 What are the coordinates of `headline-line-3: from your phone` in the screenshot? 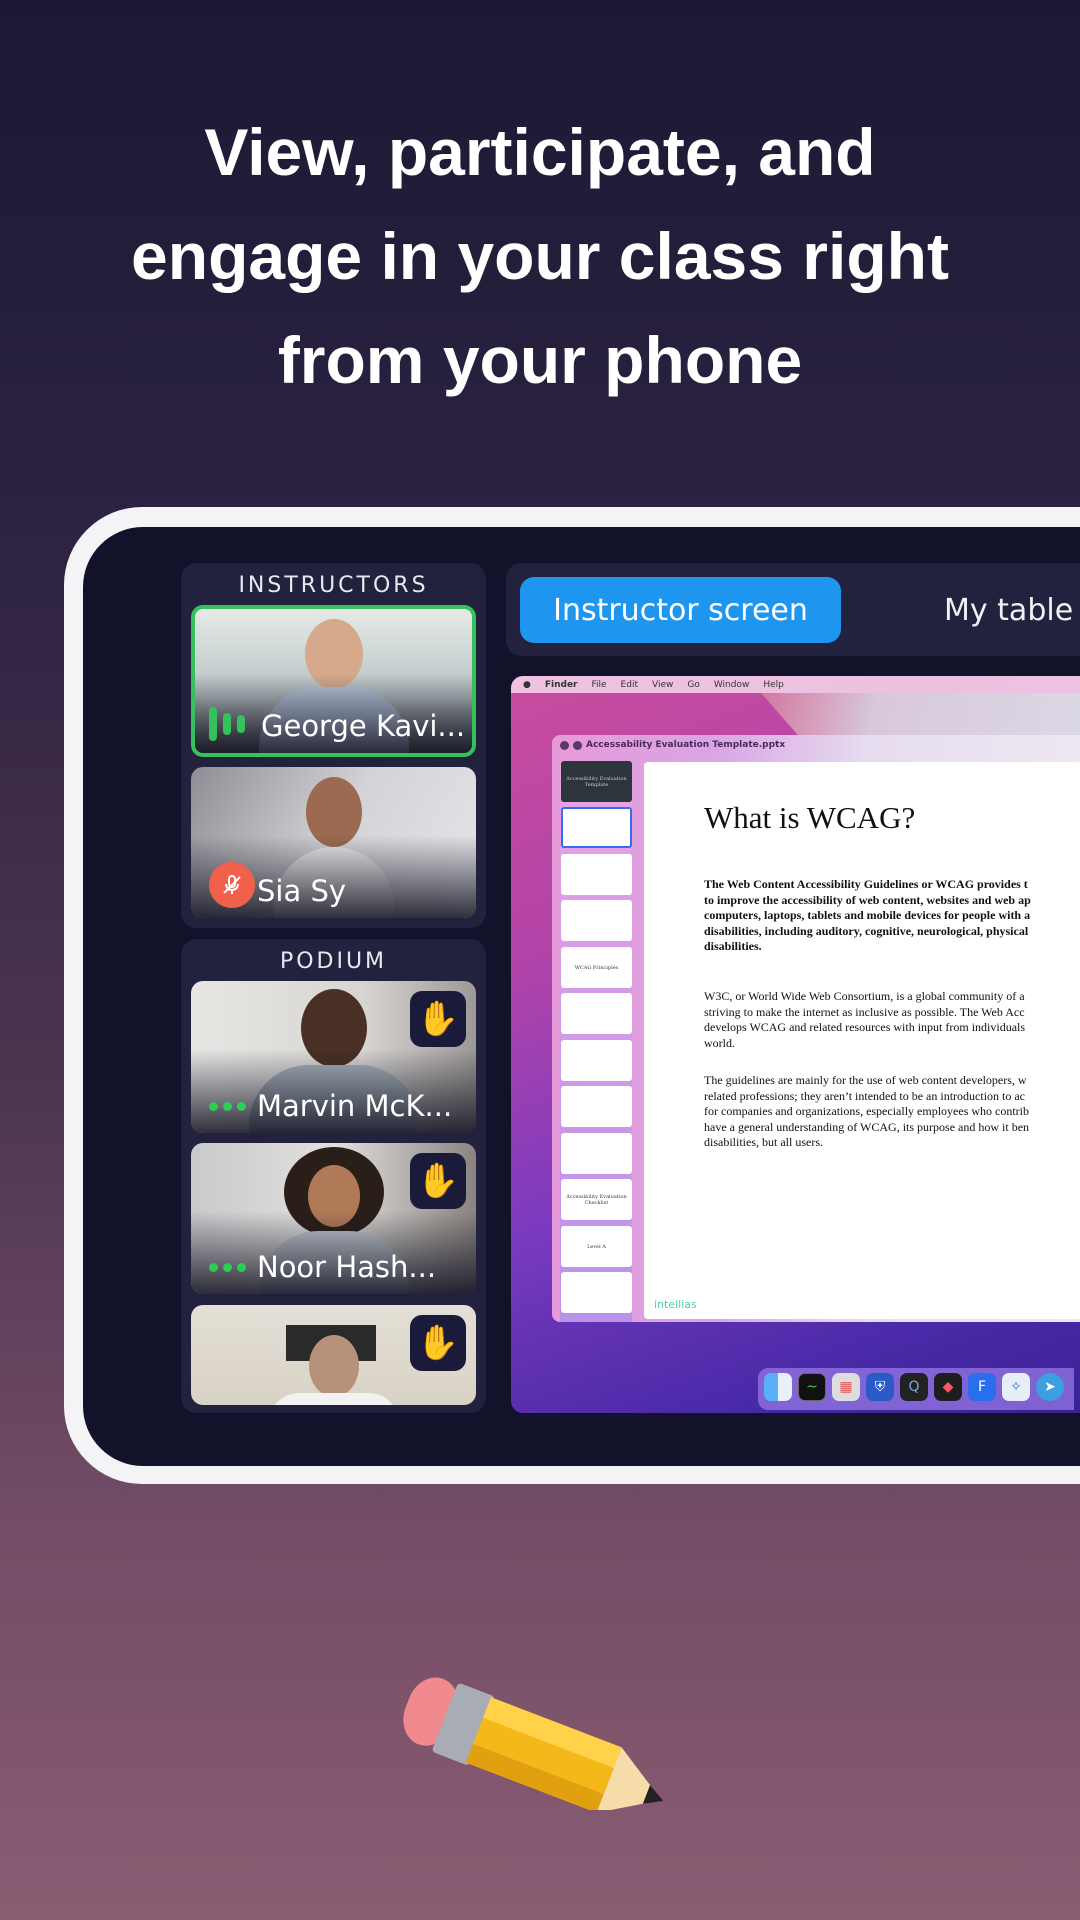 It's located at (540, 360).